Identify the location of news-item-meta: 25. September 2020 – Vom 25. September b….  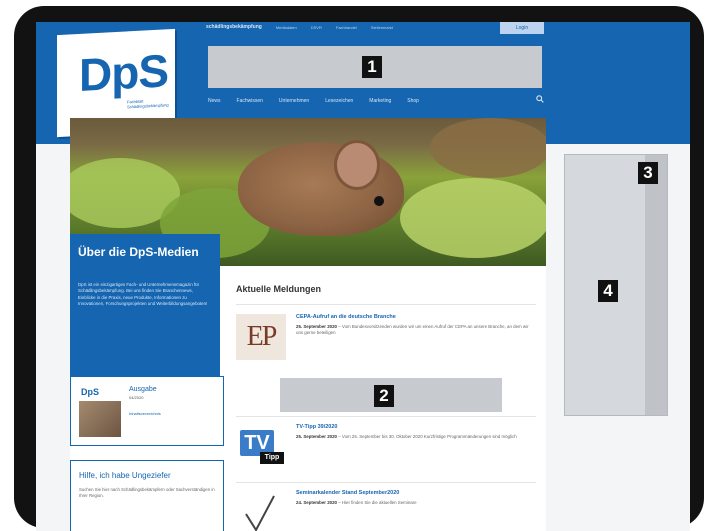
(406, 436).